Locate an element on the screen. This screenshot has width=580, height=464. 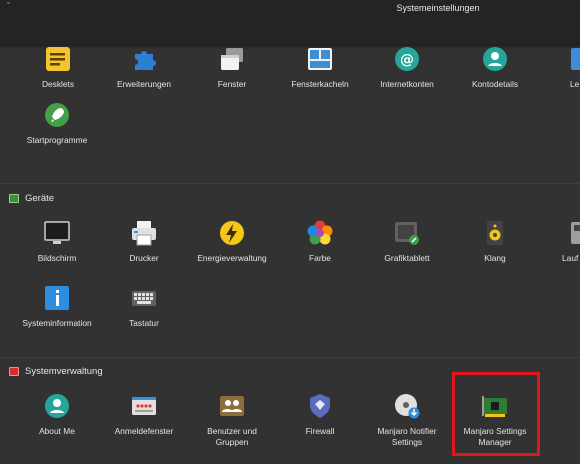
tiles-icon is located at coordinates (320, 59).